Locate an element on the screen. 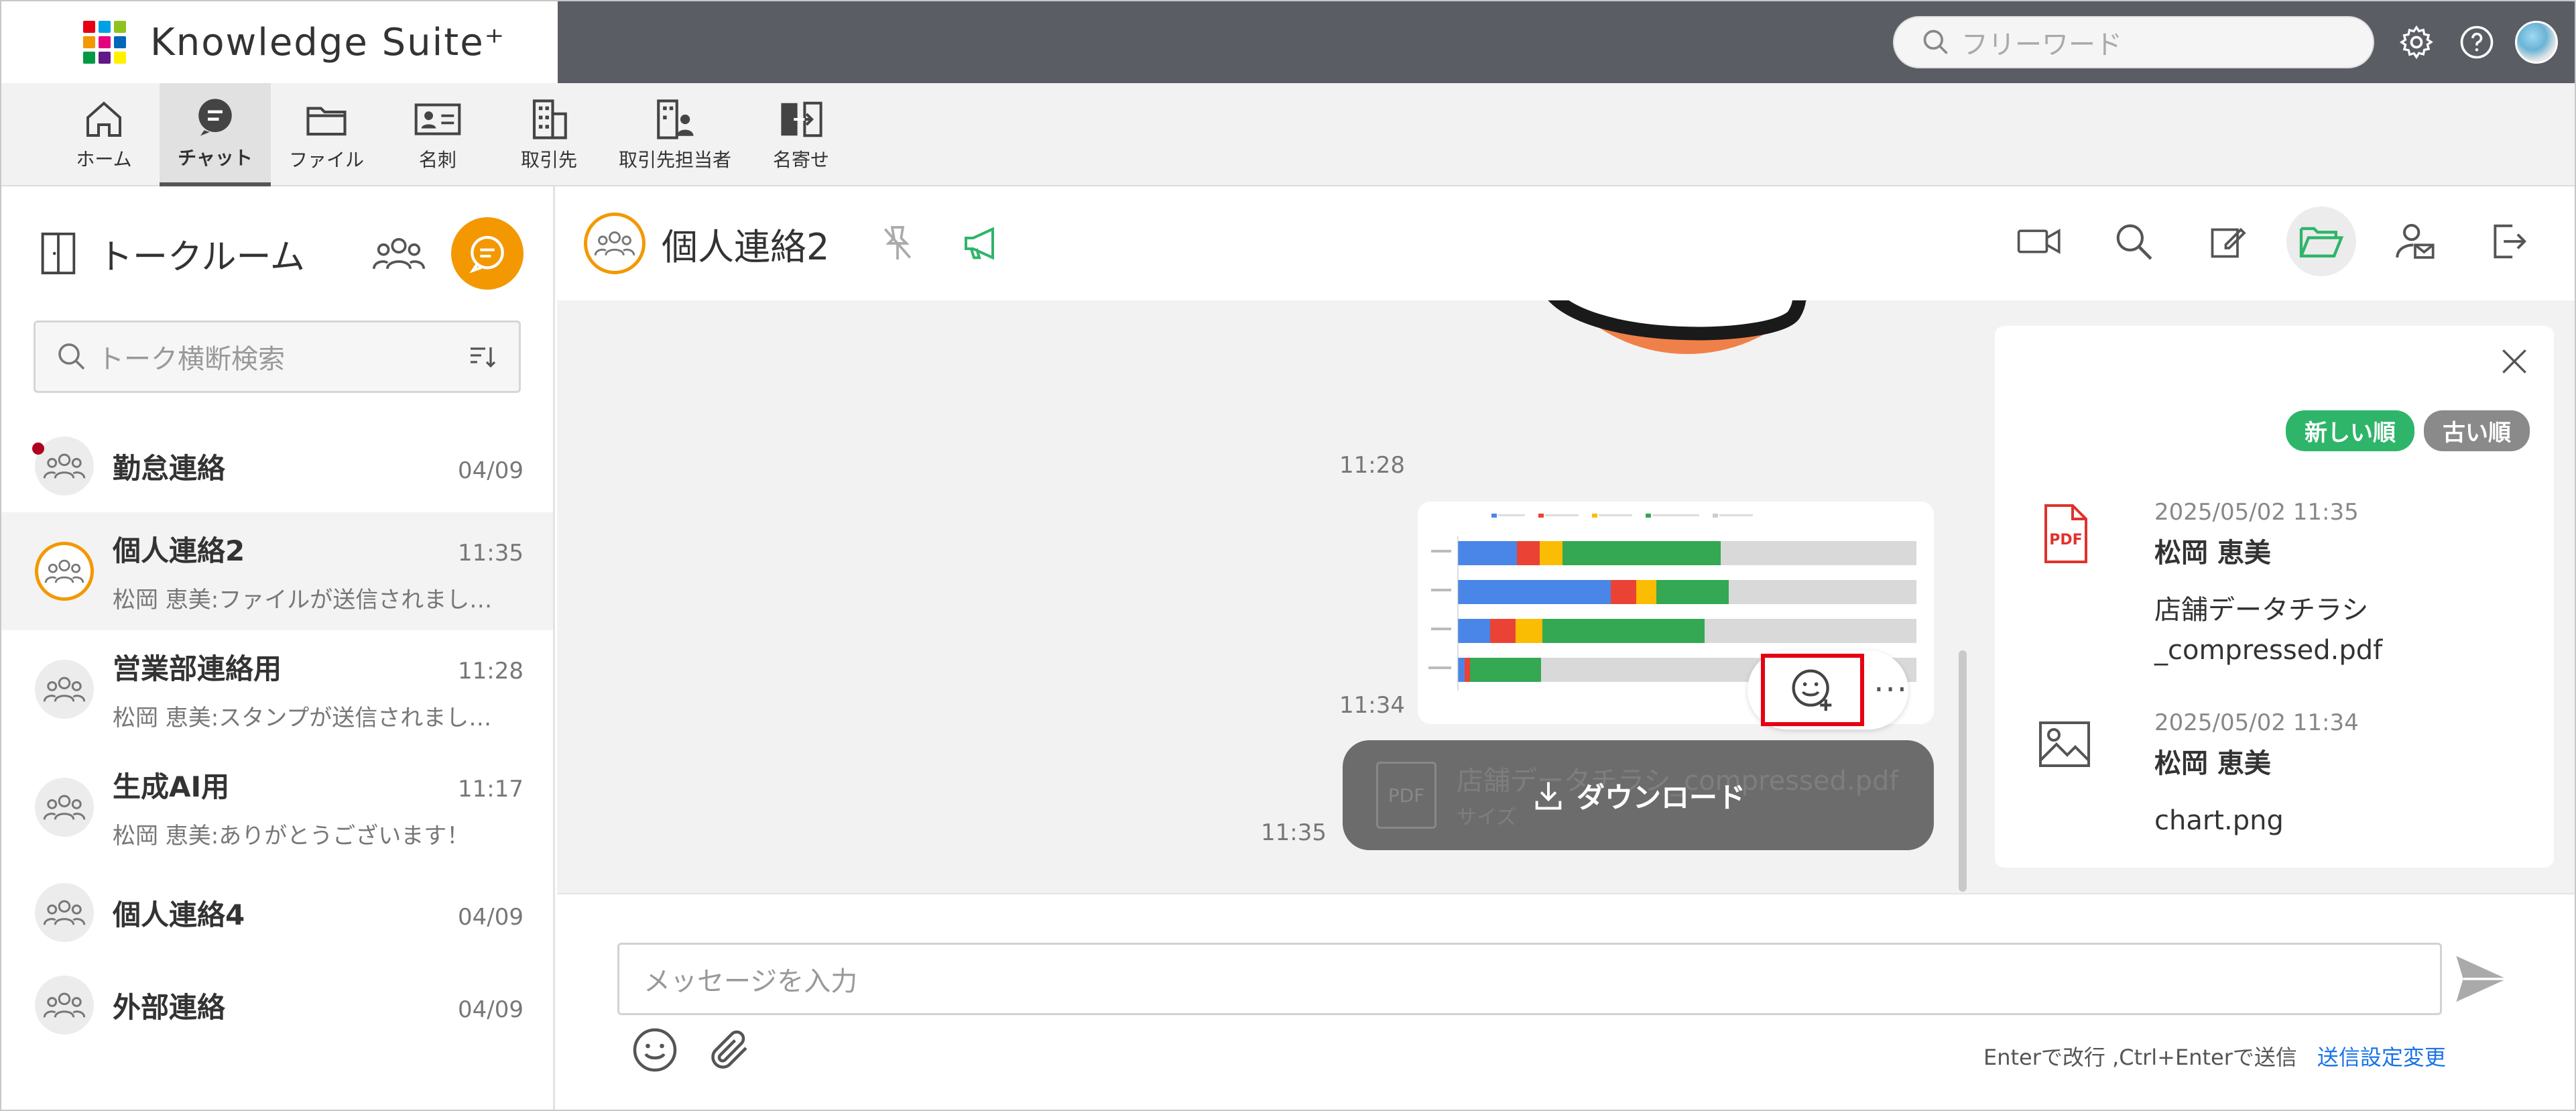  new-chat-button is located at coordinates (488, 254).